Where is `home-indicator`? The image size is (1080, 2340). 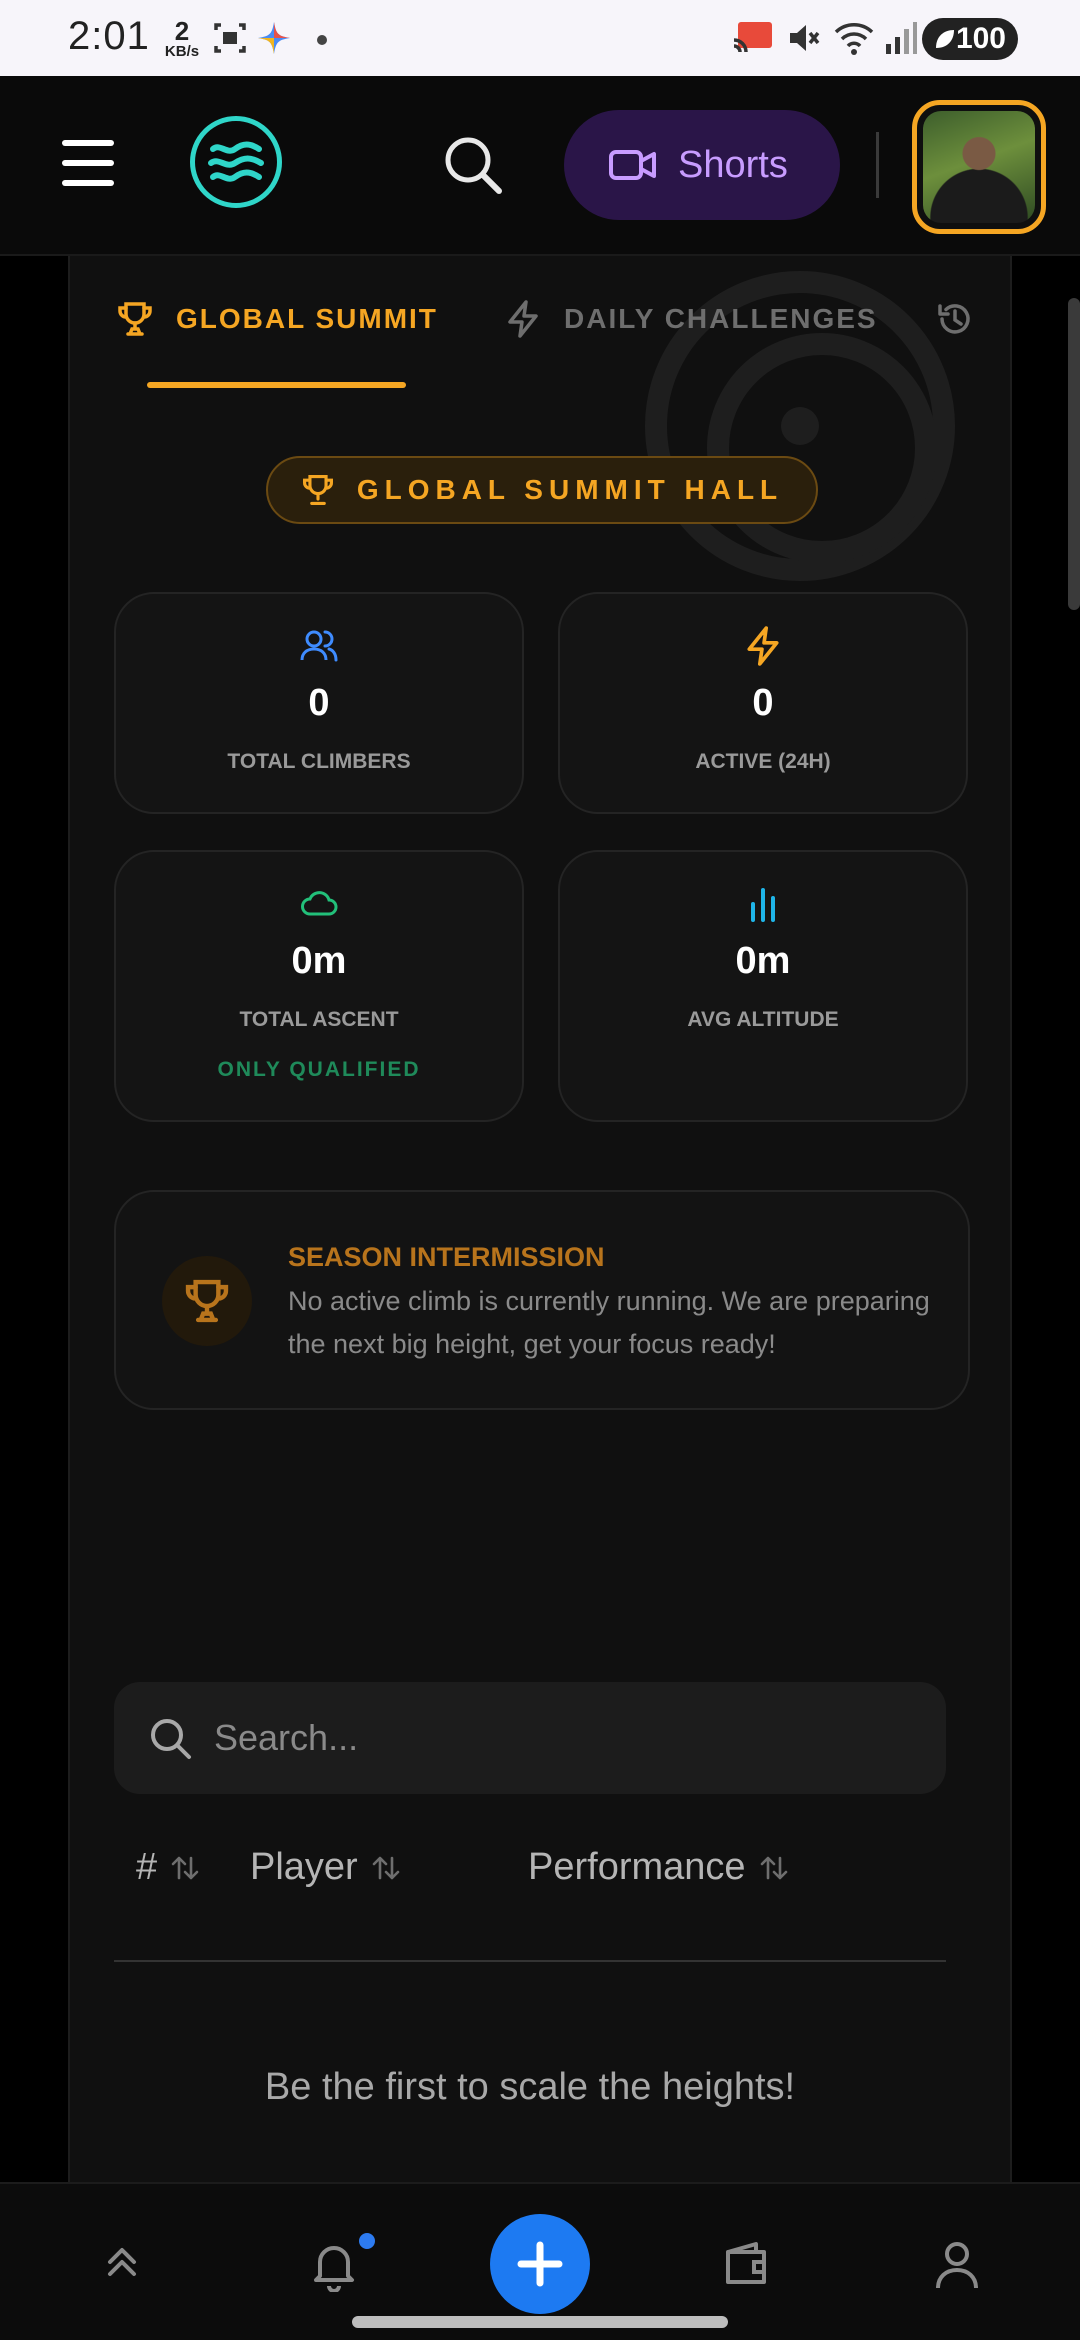
home-indicator is located at coordinates (540, 2322).